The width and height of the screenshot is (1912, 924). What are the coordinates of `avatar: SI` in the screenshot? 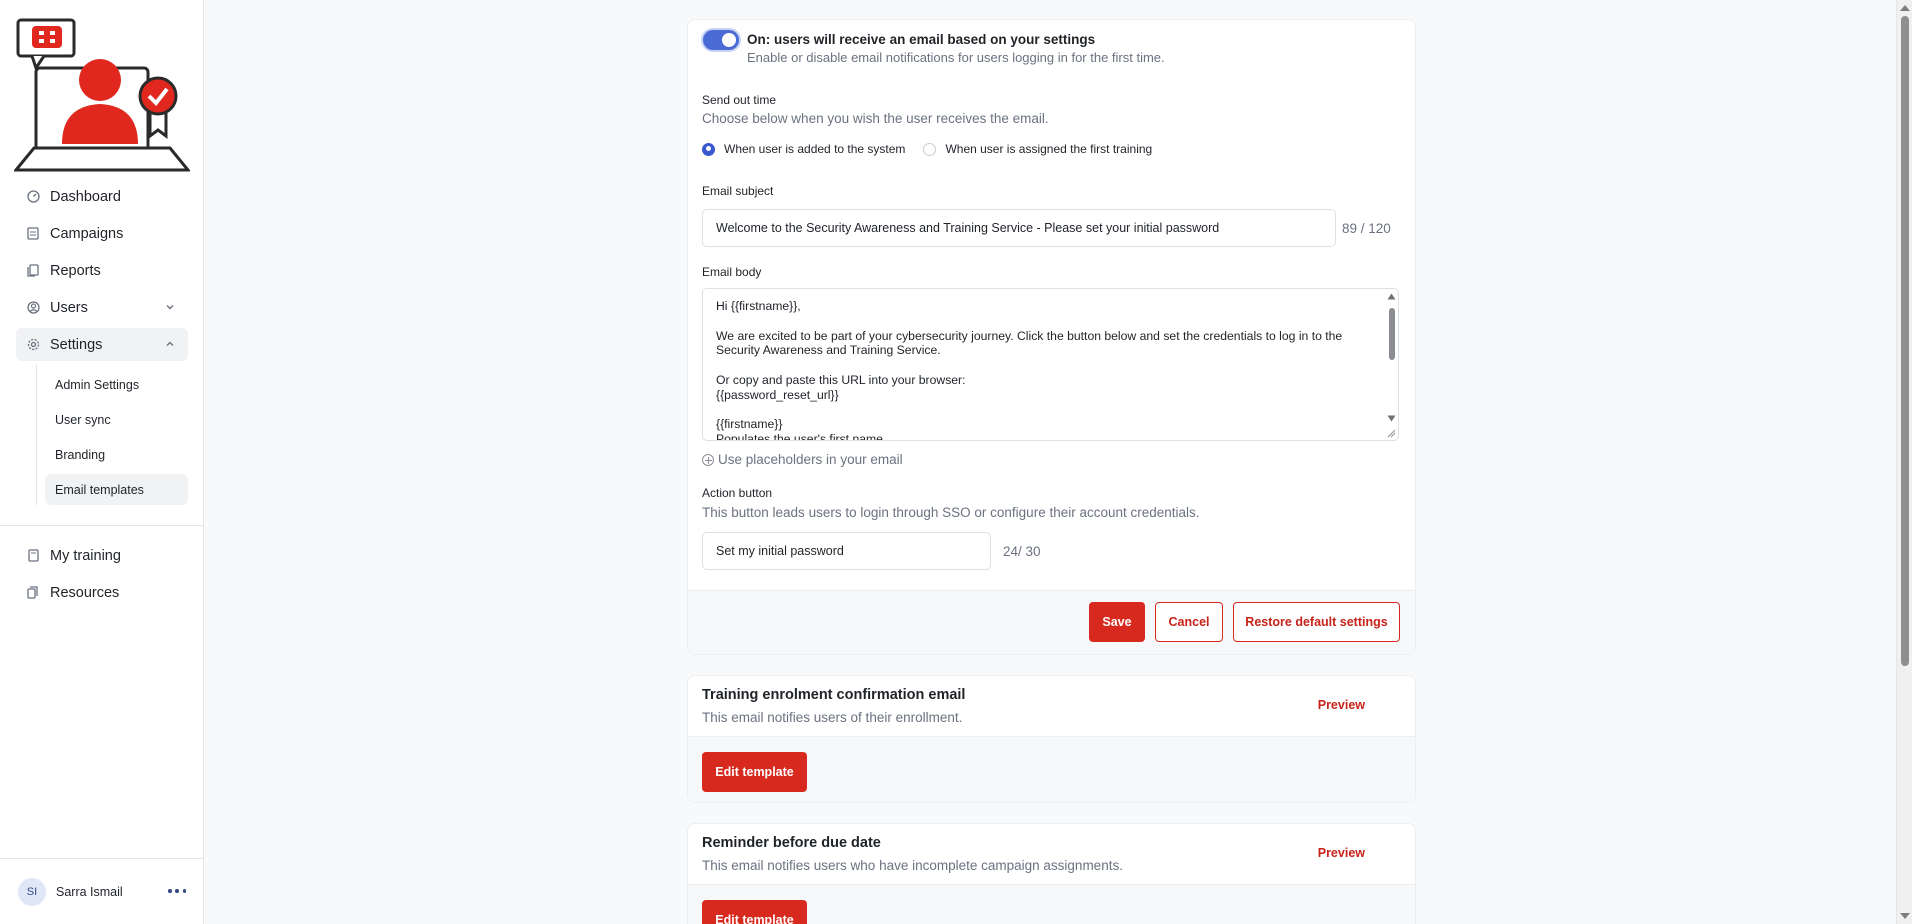 It's located at (32, 891).